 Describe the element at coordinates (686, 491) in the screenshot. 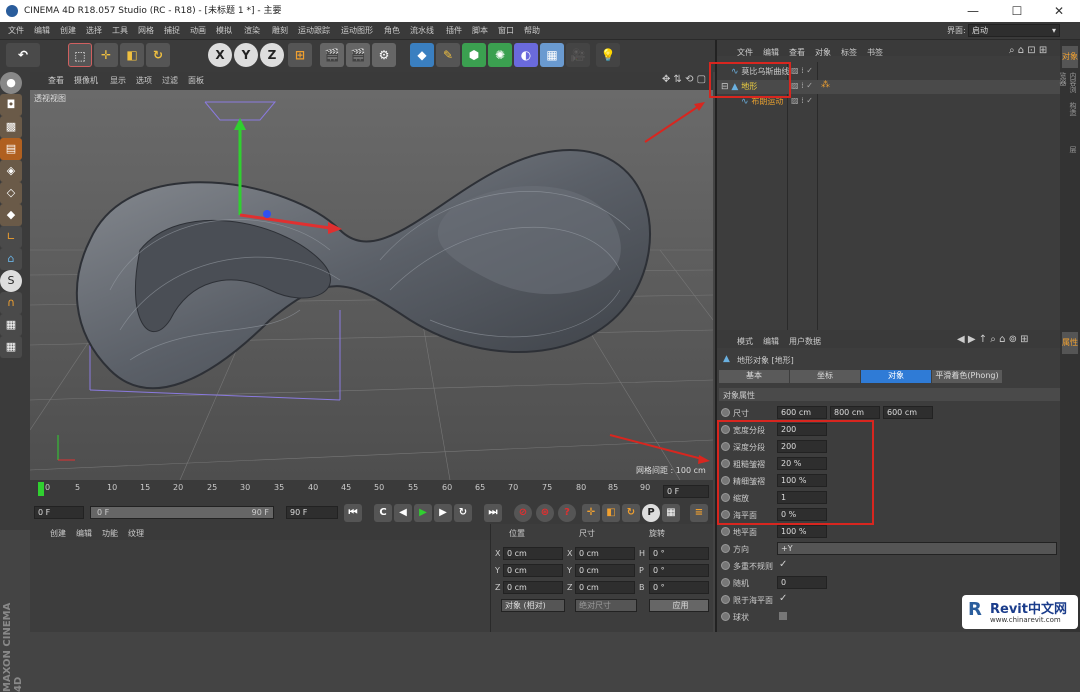

I see `current-frame-field: 0 F` at that location.